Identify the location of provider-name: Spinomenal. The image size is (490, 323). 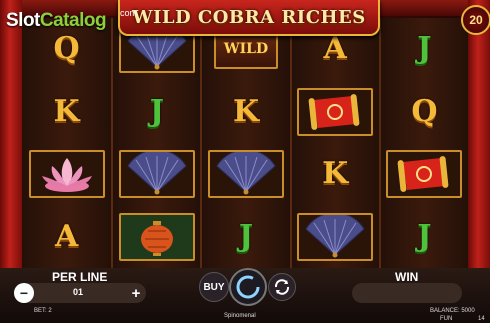
(240, 316).